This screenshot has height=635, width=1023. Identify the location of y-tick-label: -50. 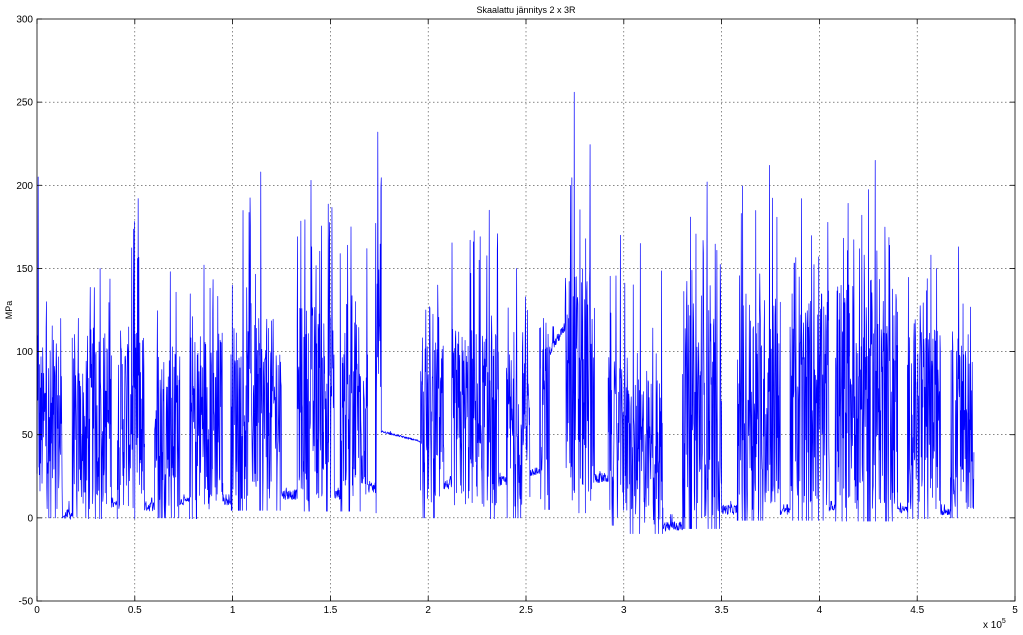
(26, 602).